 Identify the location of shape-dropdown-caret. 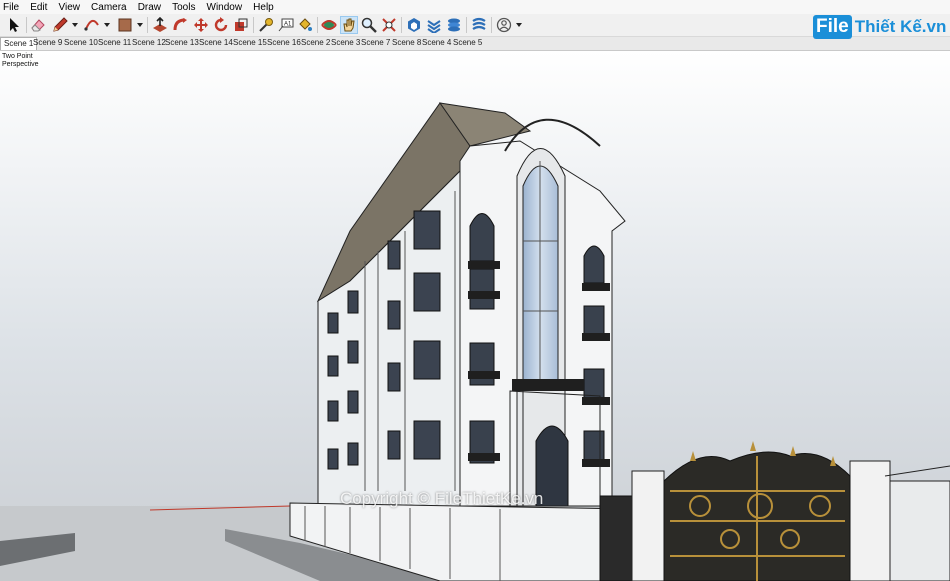
(140, 25).